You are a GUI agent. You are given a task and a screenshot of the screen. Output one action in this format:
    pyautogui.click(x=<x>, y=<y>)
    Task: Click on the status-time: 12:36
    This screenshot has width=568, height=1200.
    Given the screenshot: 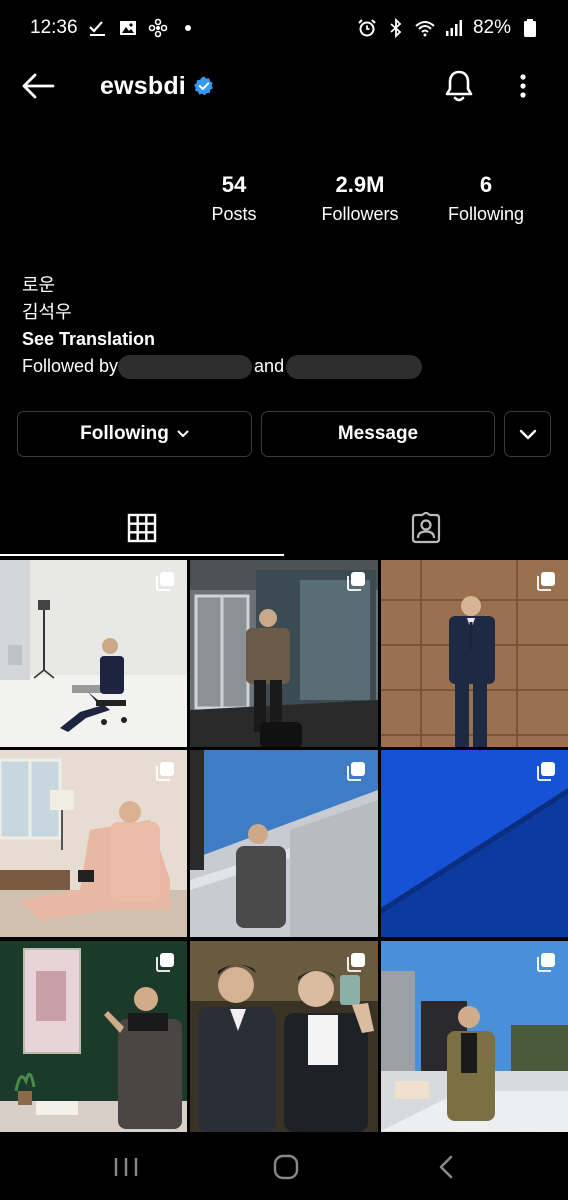 What is the action you would take?
    pyautogui.click(x=54, y=27)
    